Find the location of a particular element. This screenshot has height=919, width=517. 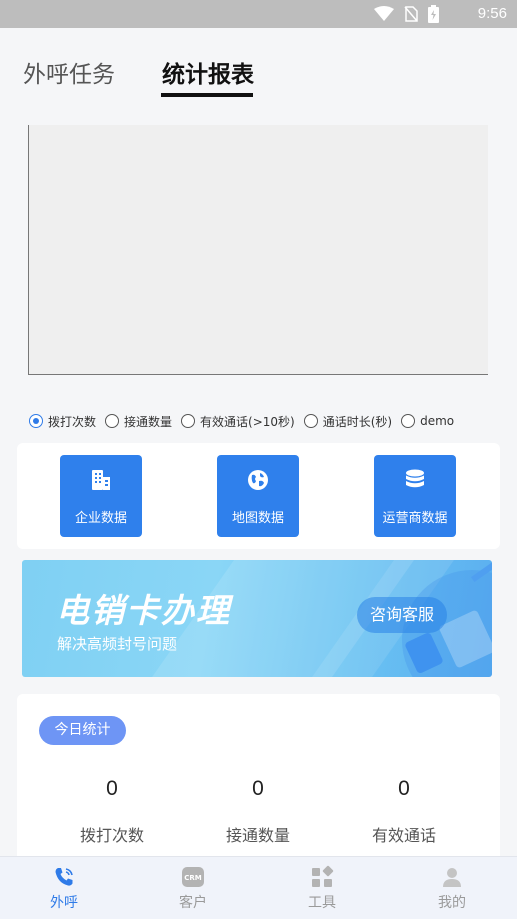

radio-call-duration: 通话时长(秒) is located at coordinates (348, 421).